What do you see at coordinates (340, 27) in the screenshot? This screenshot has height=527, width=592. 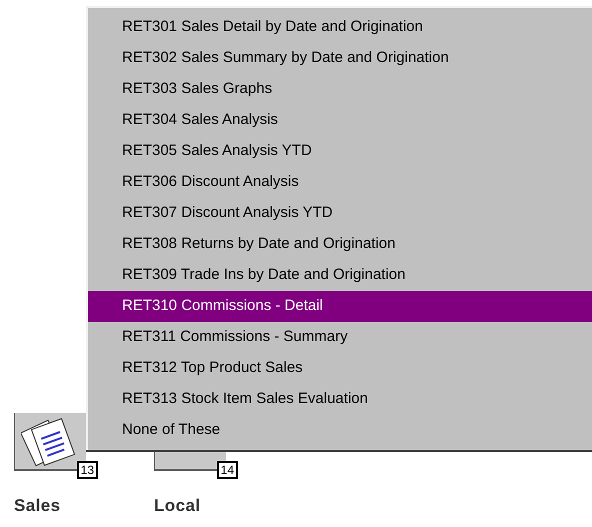 I see `menu-item: RET301 Sales Detail by Date and Origination` at bounding box center [340, 27].